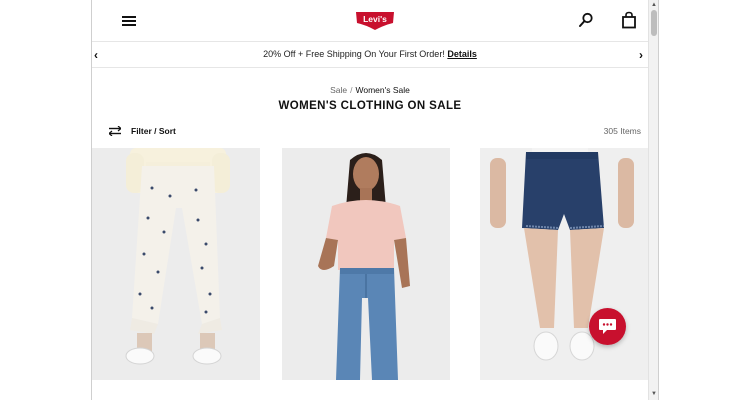 Image resolution: width=750 pixels, height=400 pixels. I want to click on hamburger-menu-icon, so click(129, 21).